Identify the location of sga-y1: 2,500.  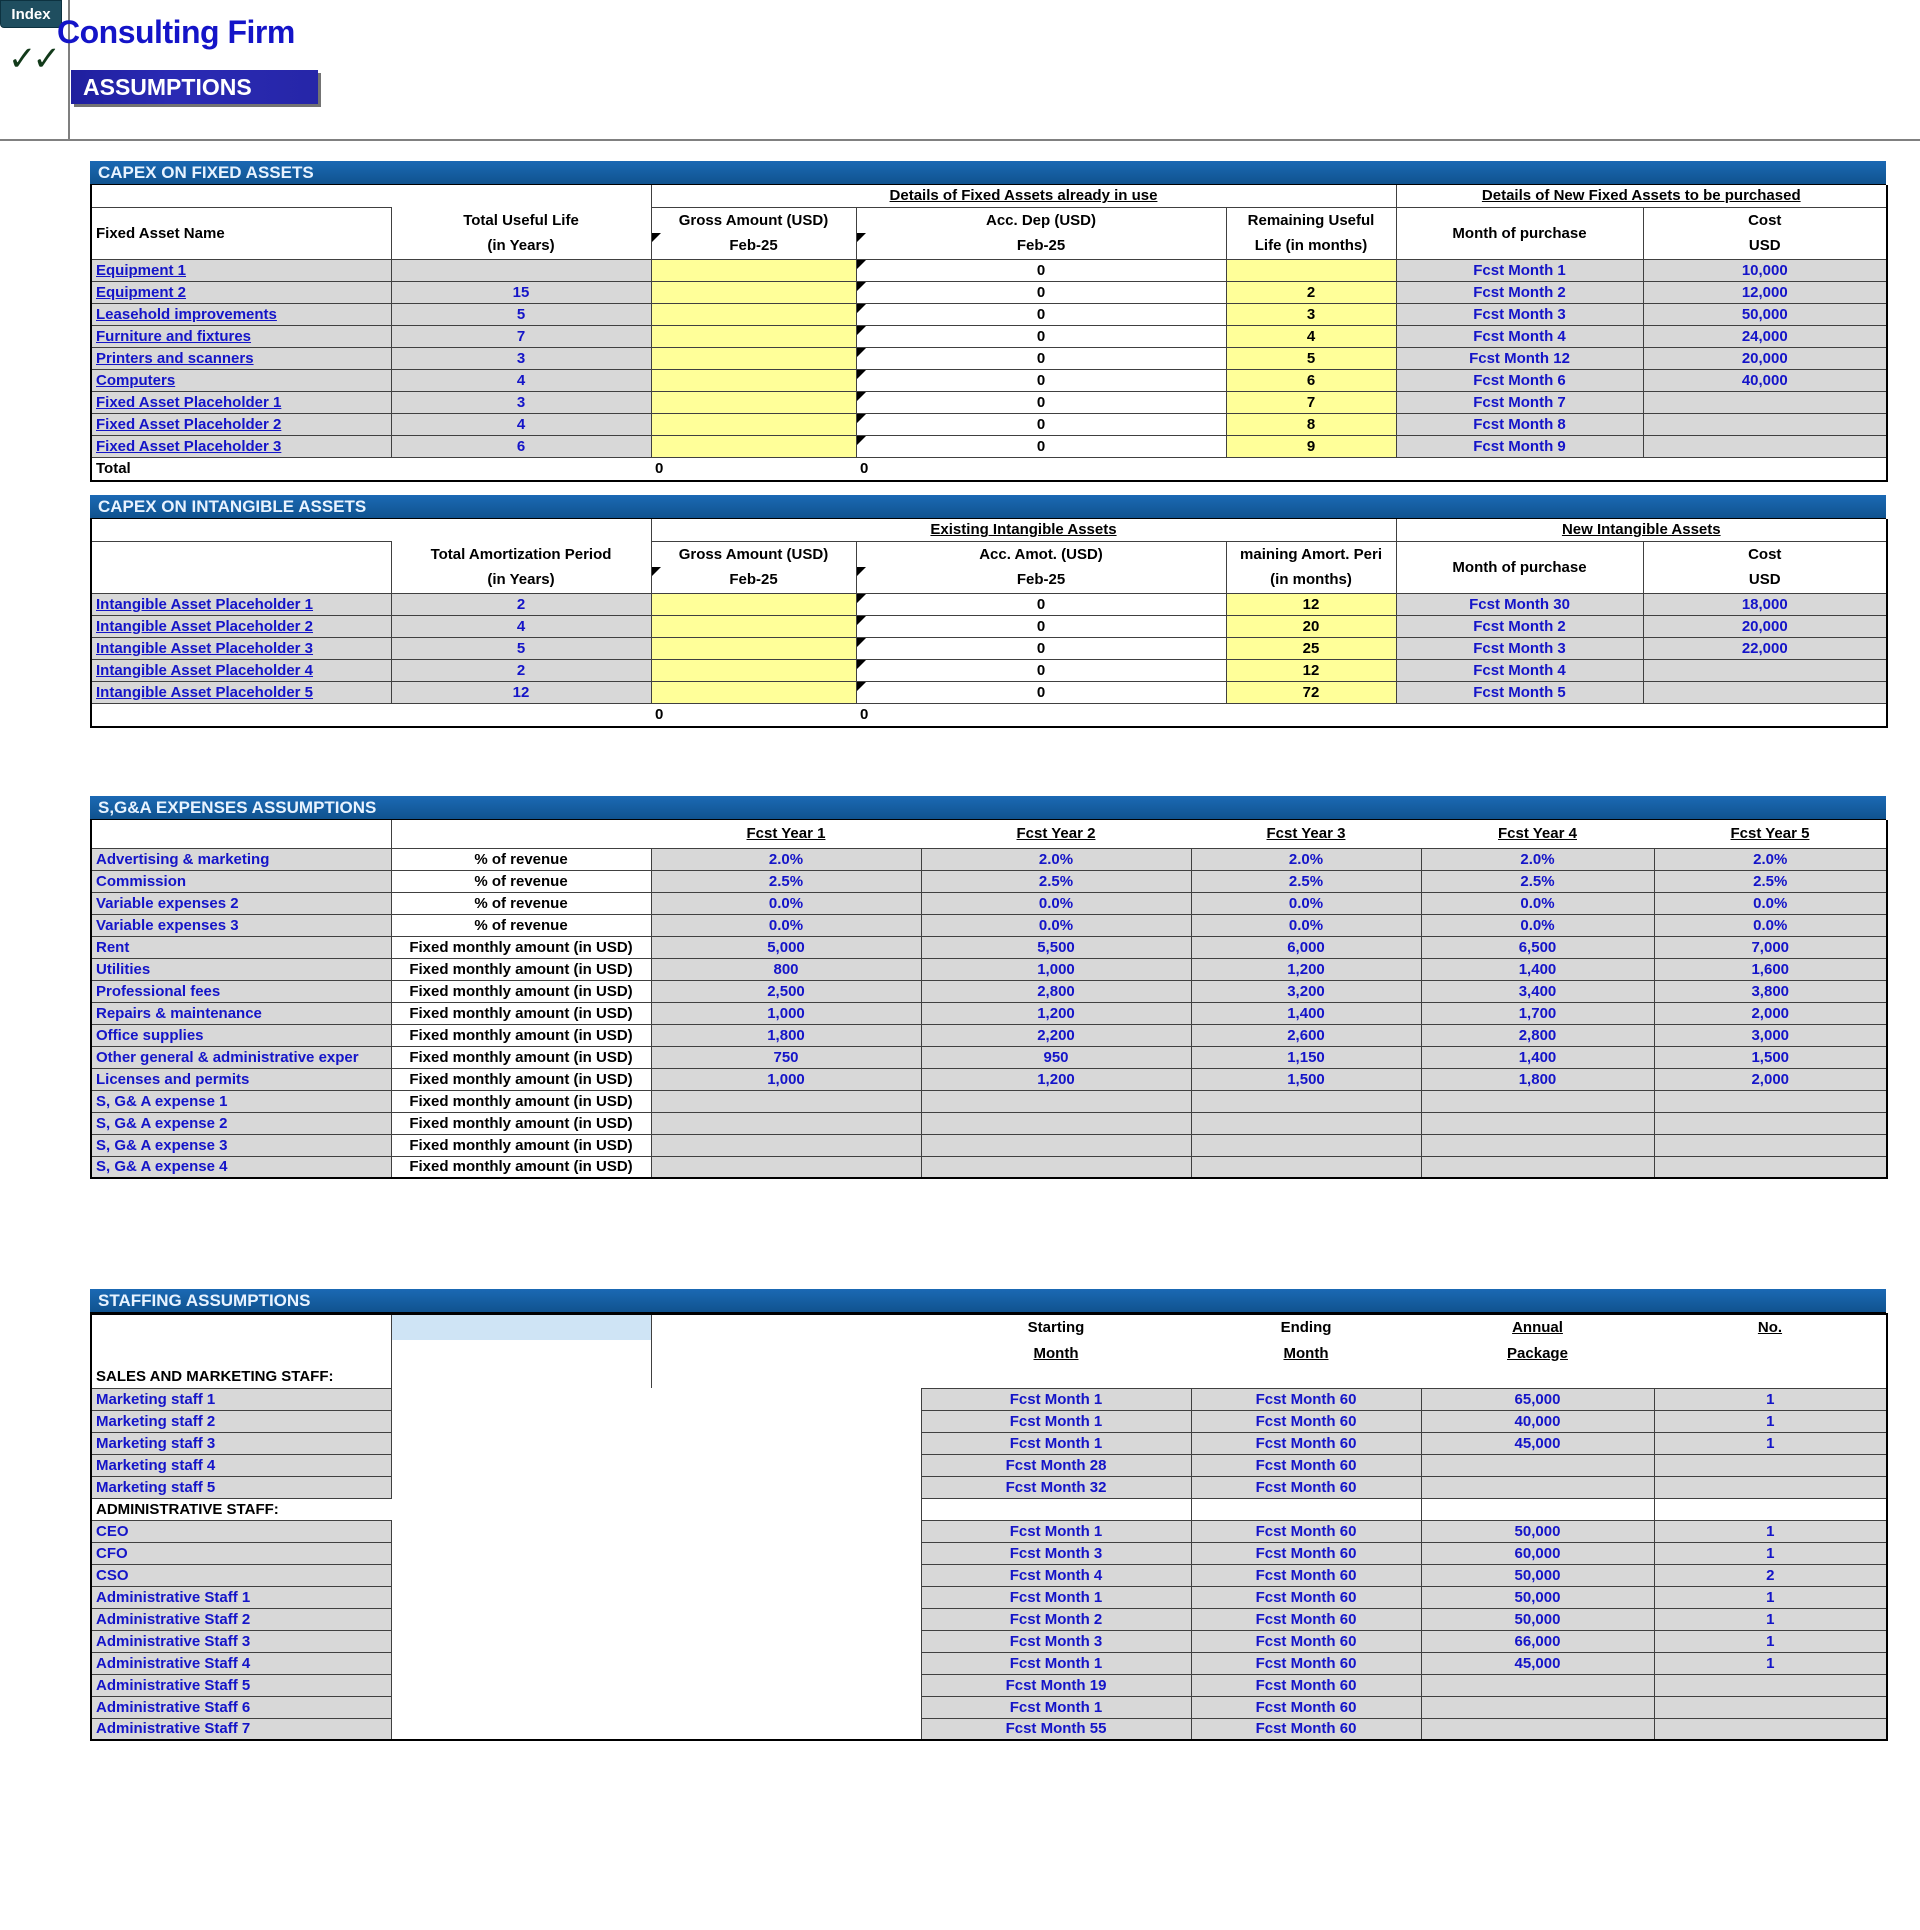
(786, 991).